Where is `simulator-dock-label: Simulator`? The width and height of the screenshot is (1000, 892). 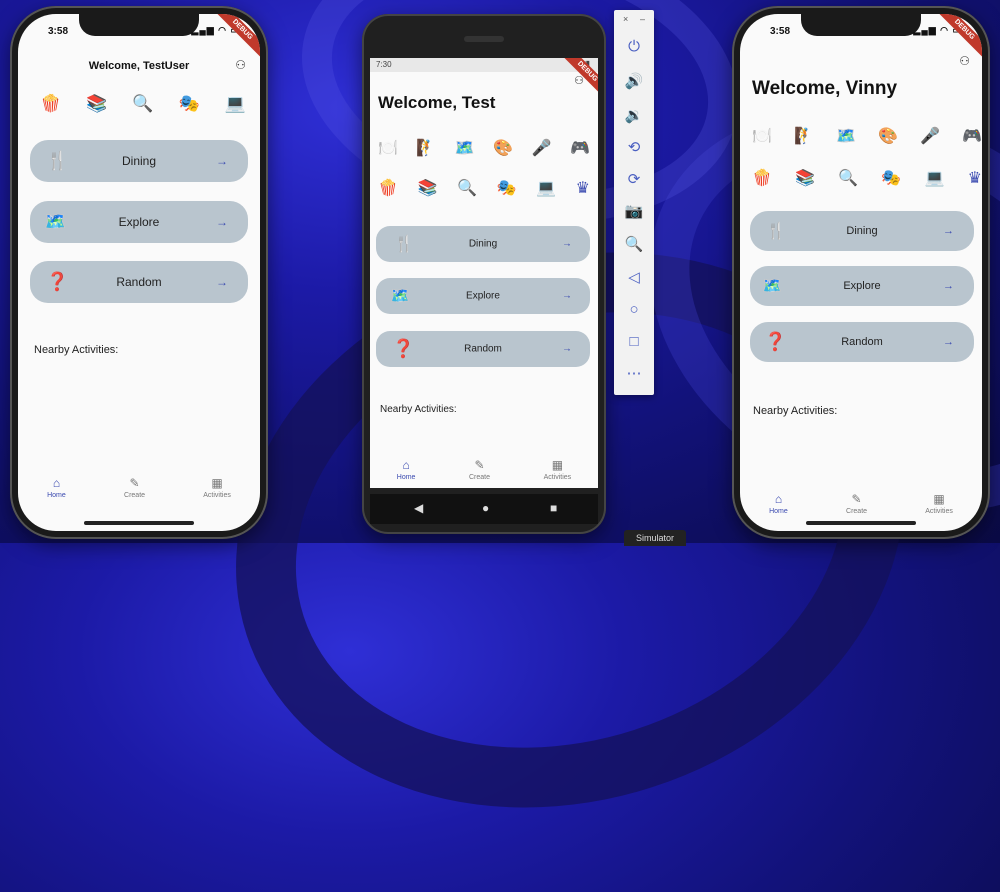
simulator-dock-label: Simulator is located at coordinates (655, 538).